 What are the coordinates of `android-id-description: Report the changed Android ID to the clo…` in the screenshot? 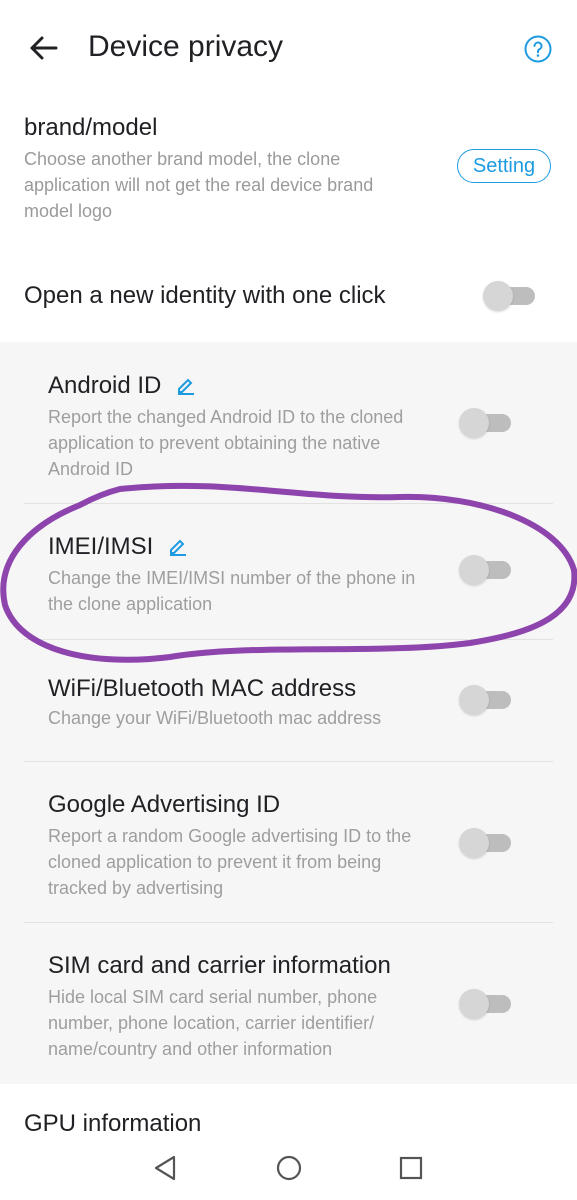 It's located at (226, 443).